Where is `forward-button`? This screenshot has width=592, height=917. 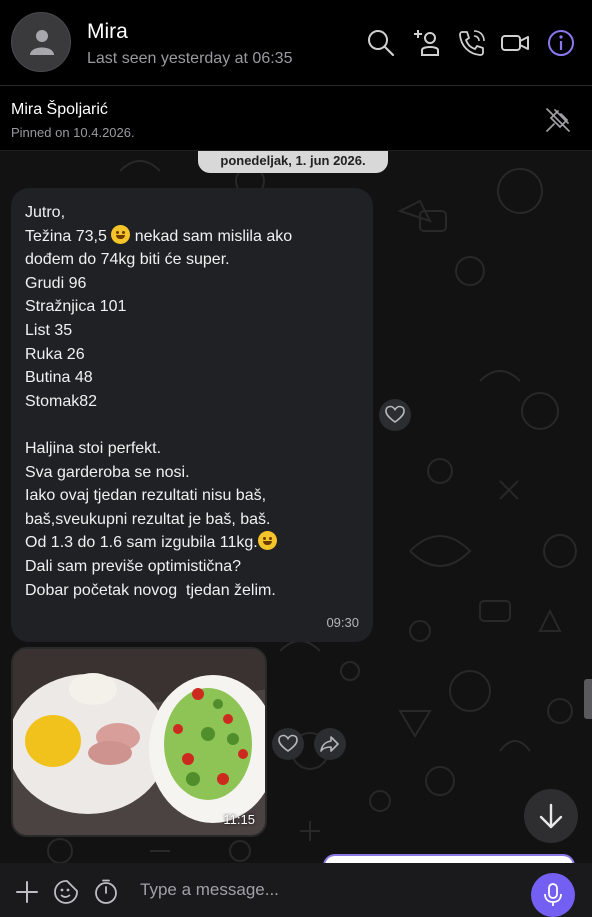
forward-button is located at coordinates (330, 744).